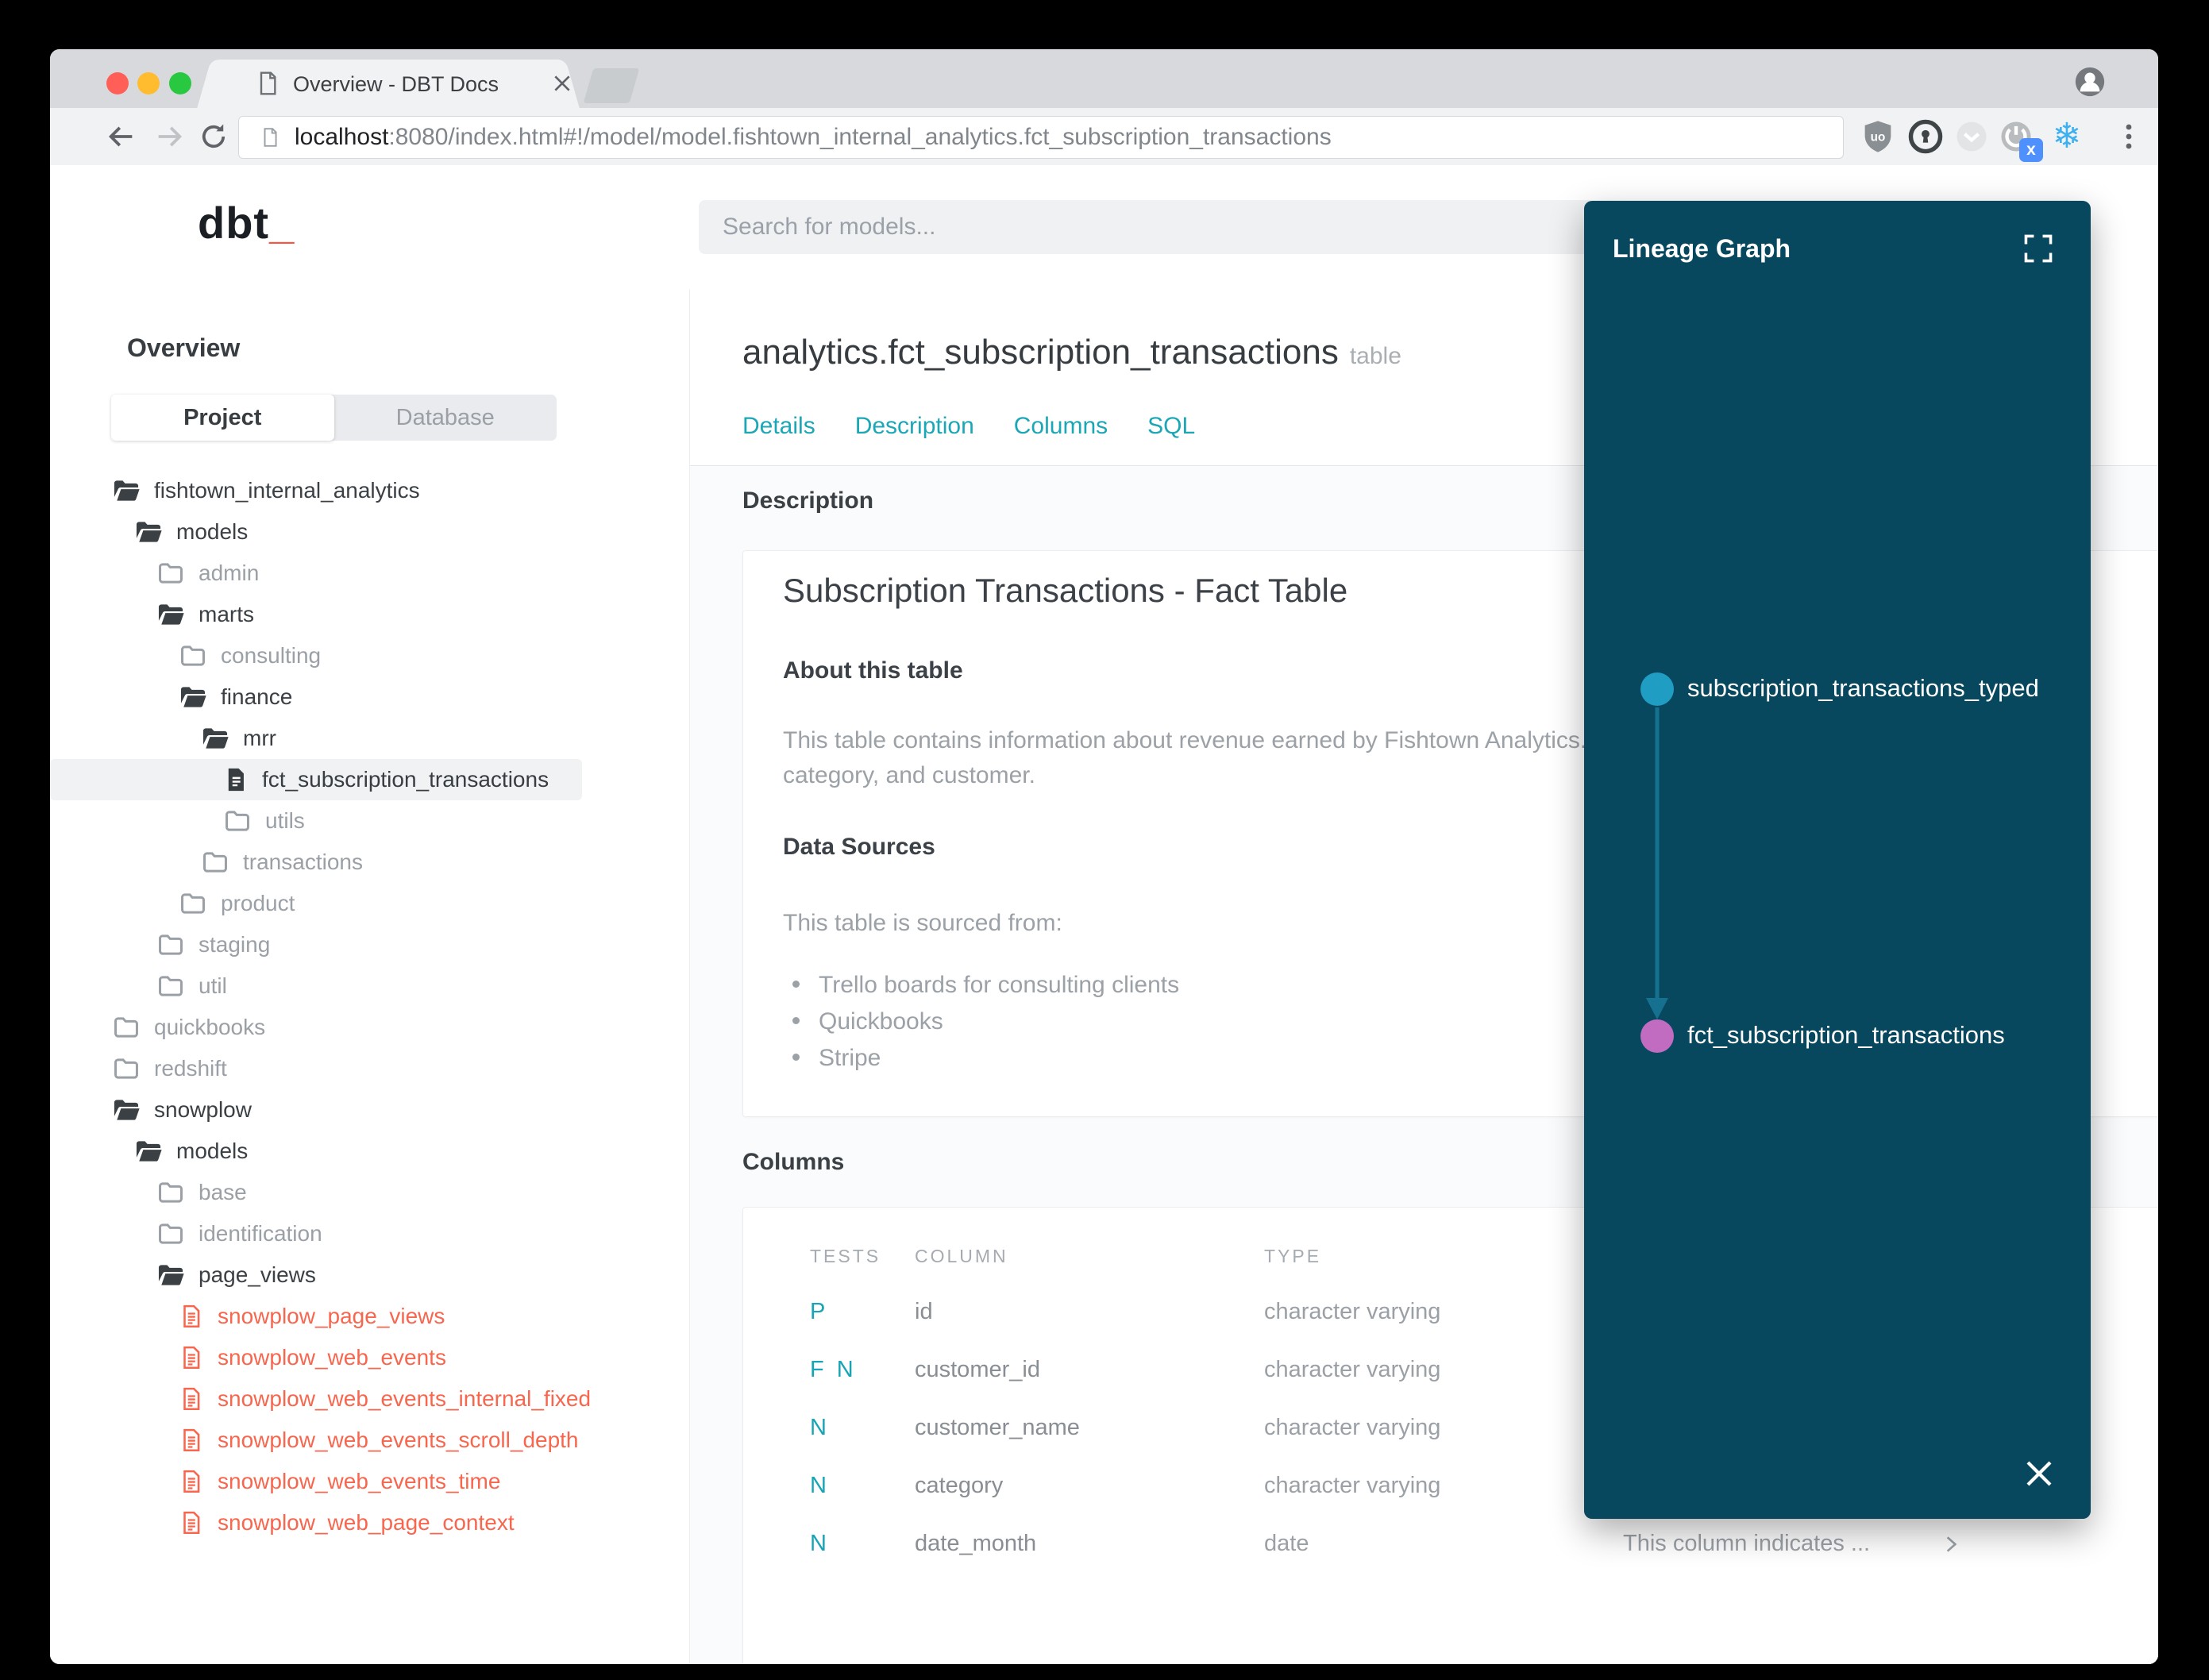  I want to click on tree-item: staging, so click(176, 945).